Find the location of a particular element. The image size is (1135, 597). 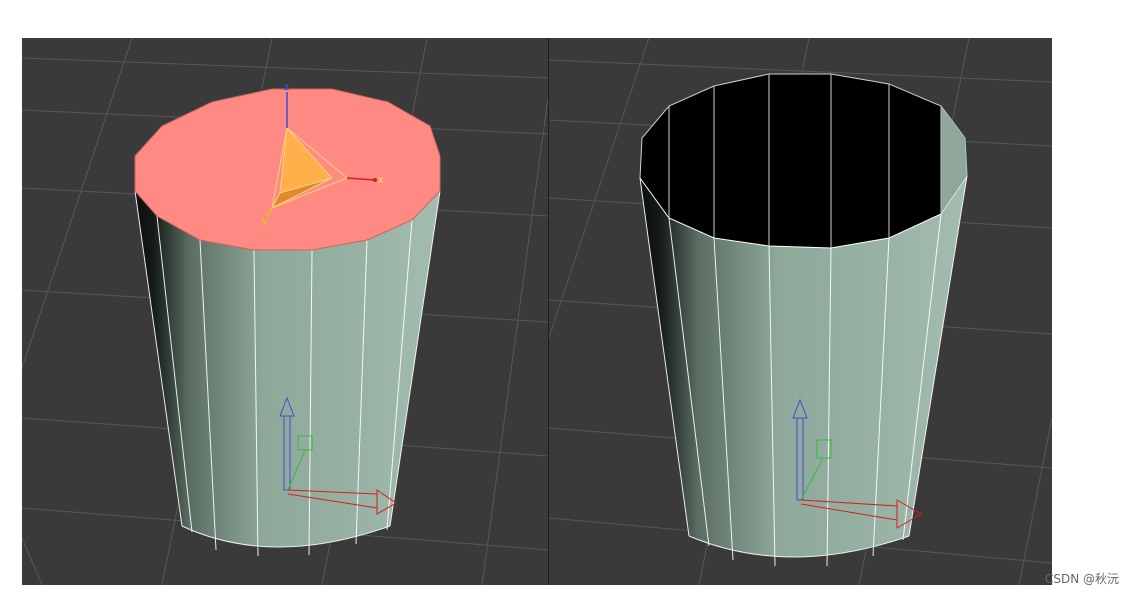

gizmo-y-label: y is located at coordinates (265, 221).